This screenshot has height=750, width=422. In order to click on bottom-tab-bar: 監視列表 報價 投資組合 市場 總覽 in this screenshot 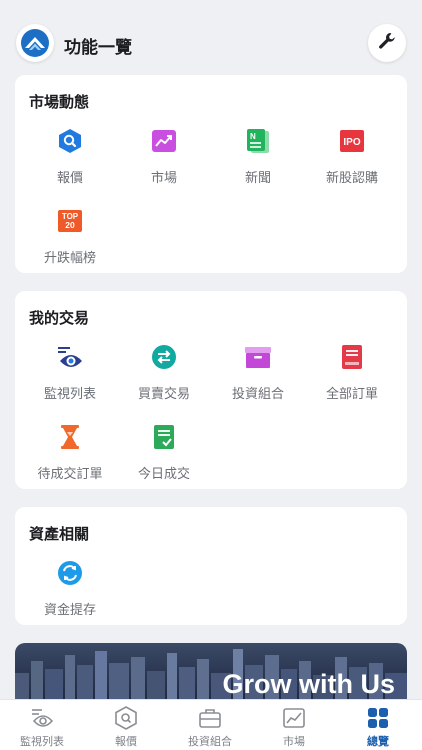, I will do `click(211, 724)`.